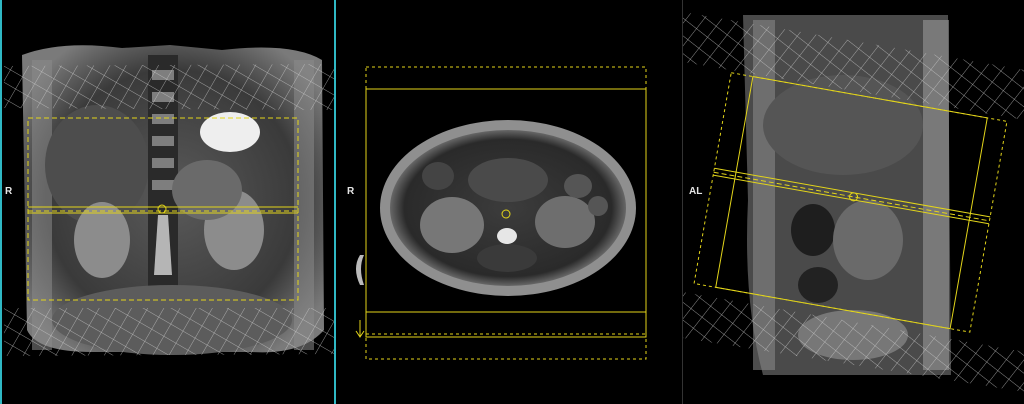 The height and width of the screenshot is (404, 1024). What do you see at coordinates (170, 87) in the screenshot?
I see `saturation-band-top` at bounding box center [170, 87].